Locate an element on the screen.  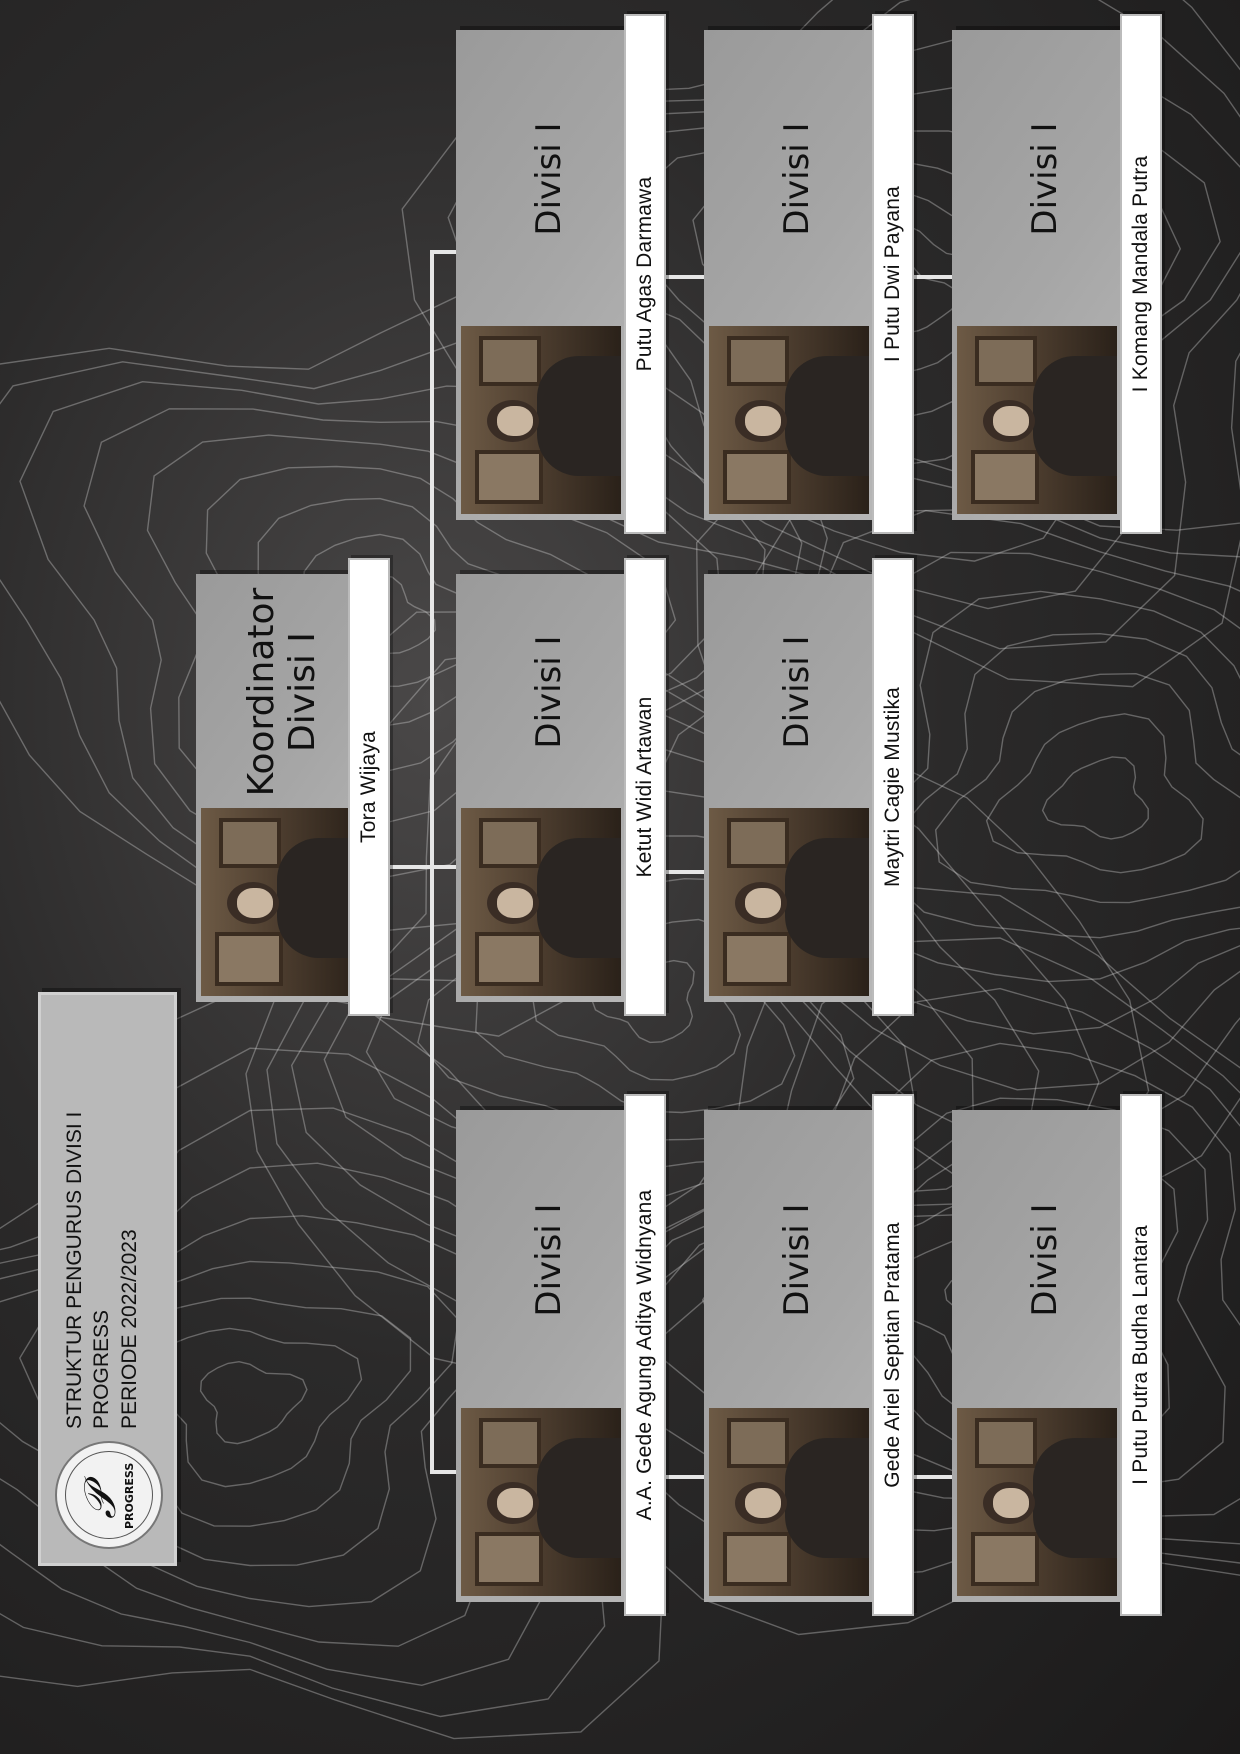
coordinator-title: Koordinator Divisi I is located at coordinates (281, 692).